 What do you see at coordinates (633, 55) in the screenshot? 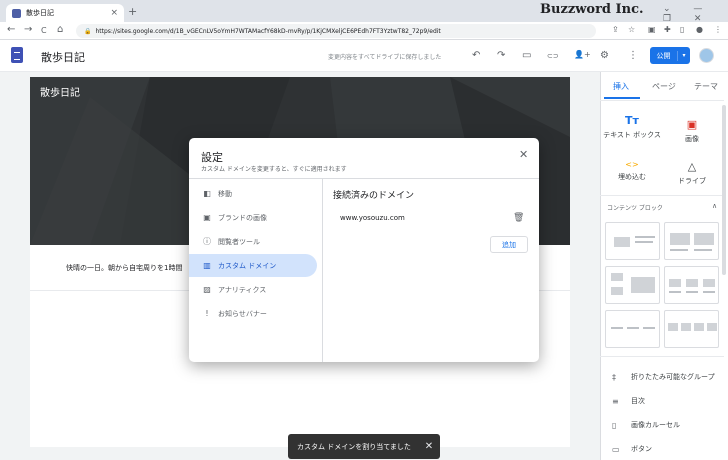
I see `more-icon: ⋮` at bounding box center [633, 55].